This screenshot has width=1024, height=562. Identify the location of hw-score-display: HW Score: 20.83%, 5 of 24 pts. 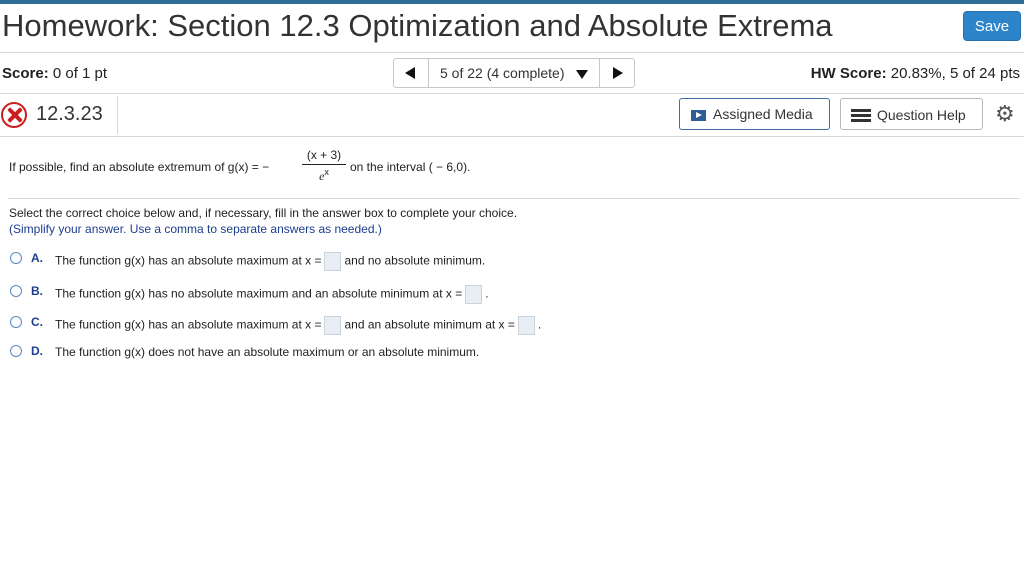
(915, 73).